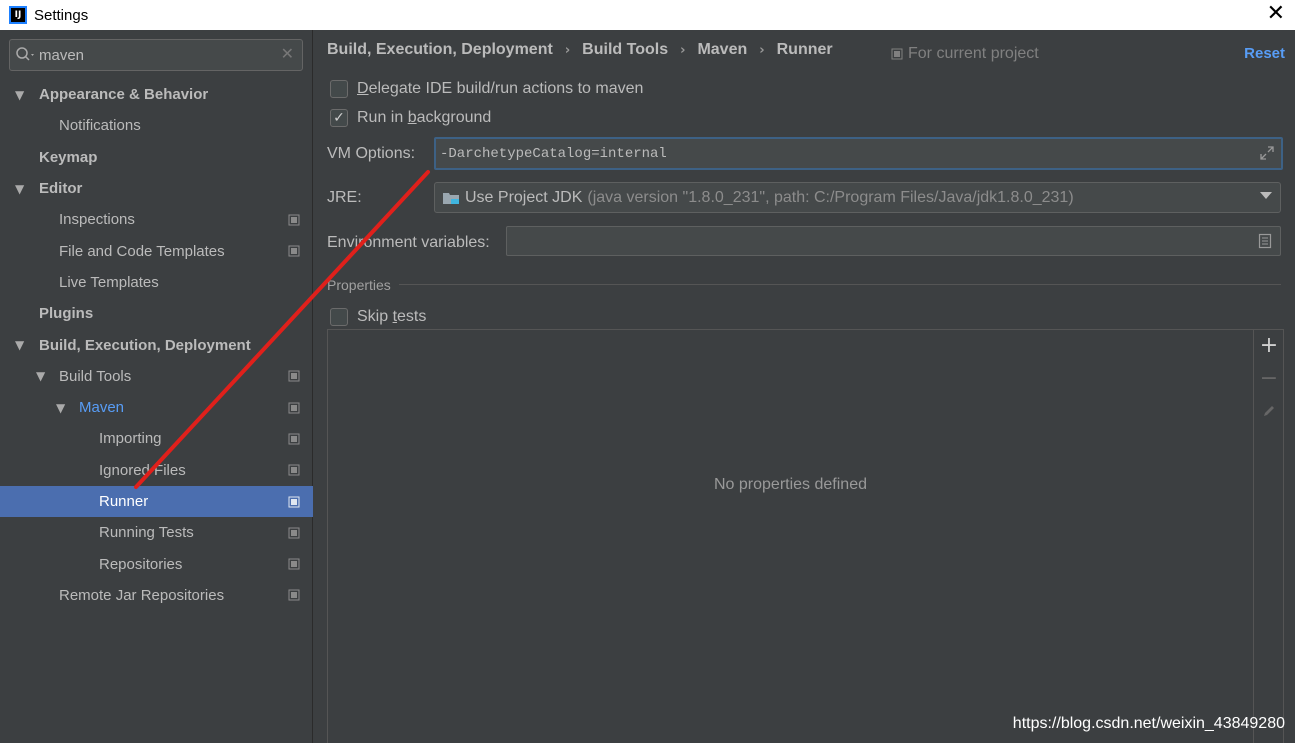 The height and width of the screenshot is (743, 1295). I want to click on project-scope-note: For current project, so click(965, 54).